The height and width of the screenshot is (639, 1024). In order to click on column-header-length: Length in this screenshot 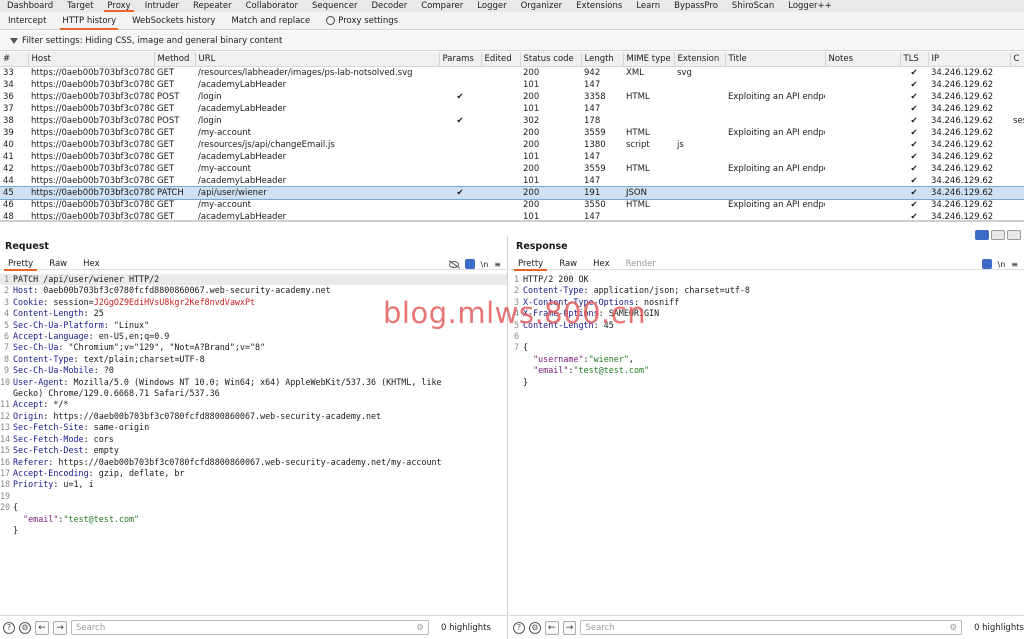, I will do `click(602, 59)`.